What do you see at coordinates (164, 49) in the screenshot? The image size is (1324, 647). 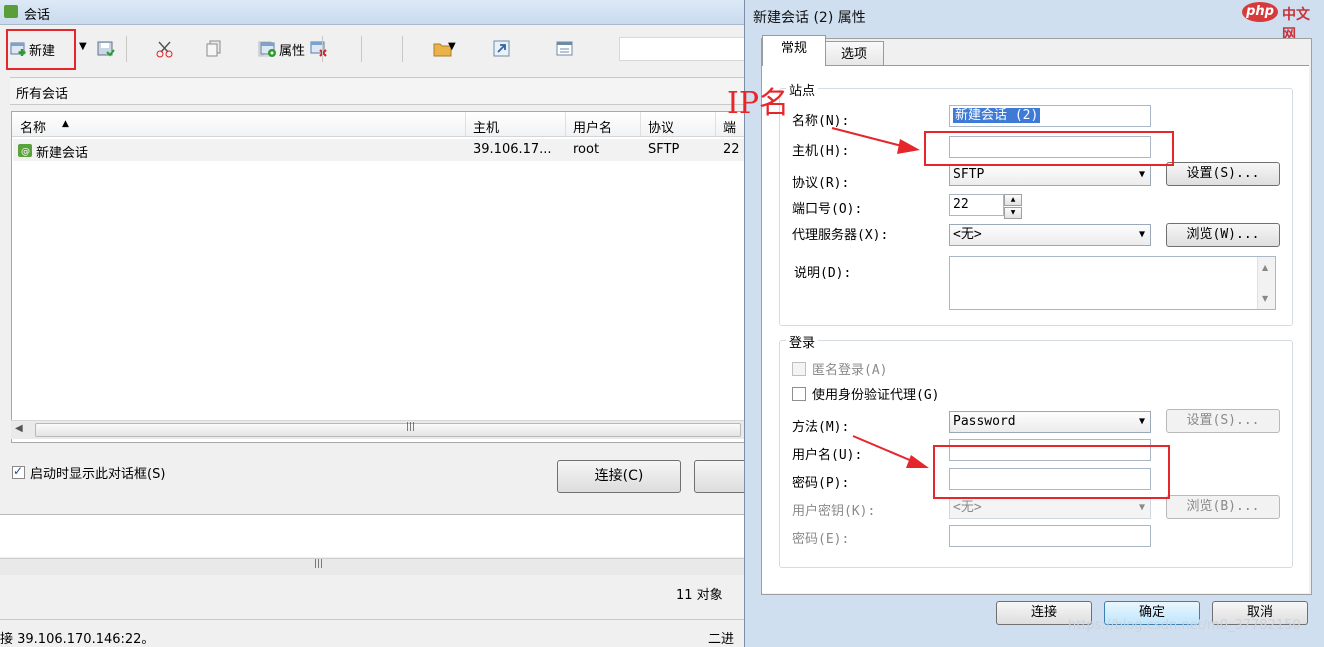 I see `cut-icon` at bounding box center [164, 49].